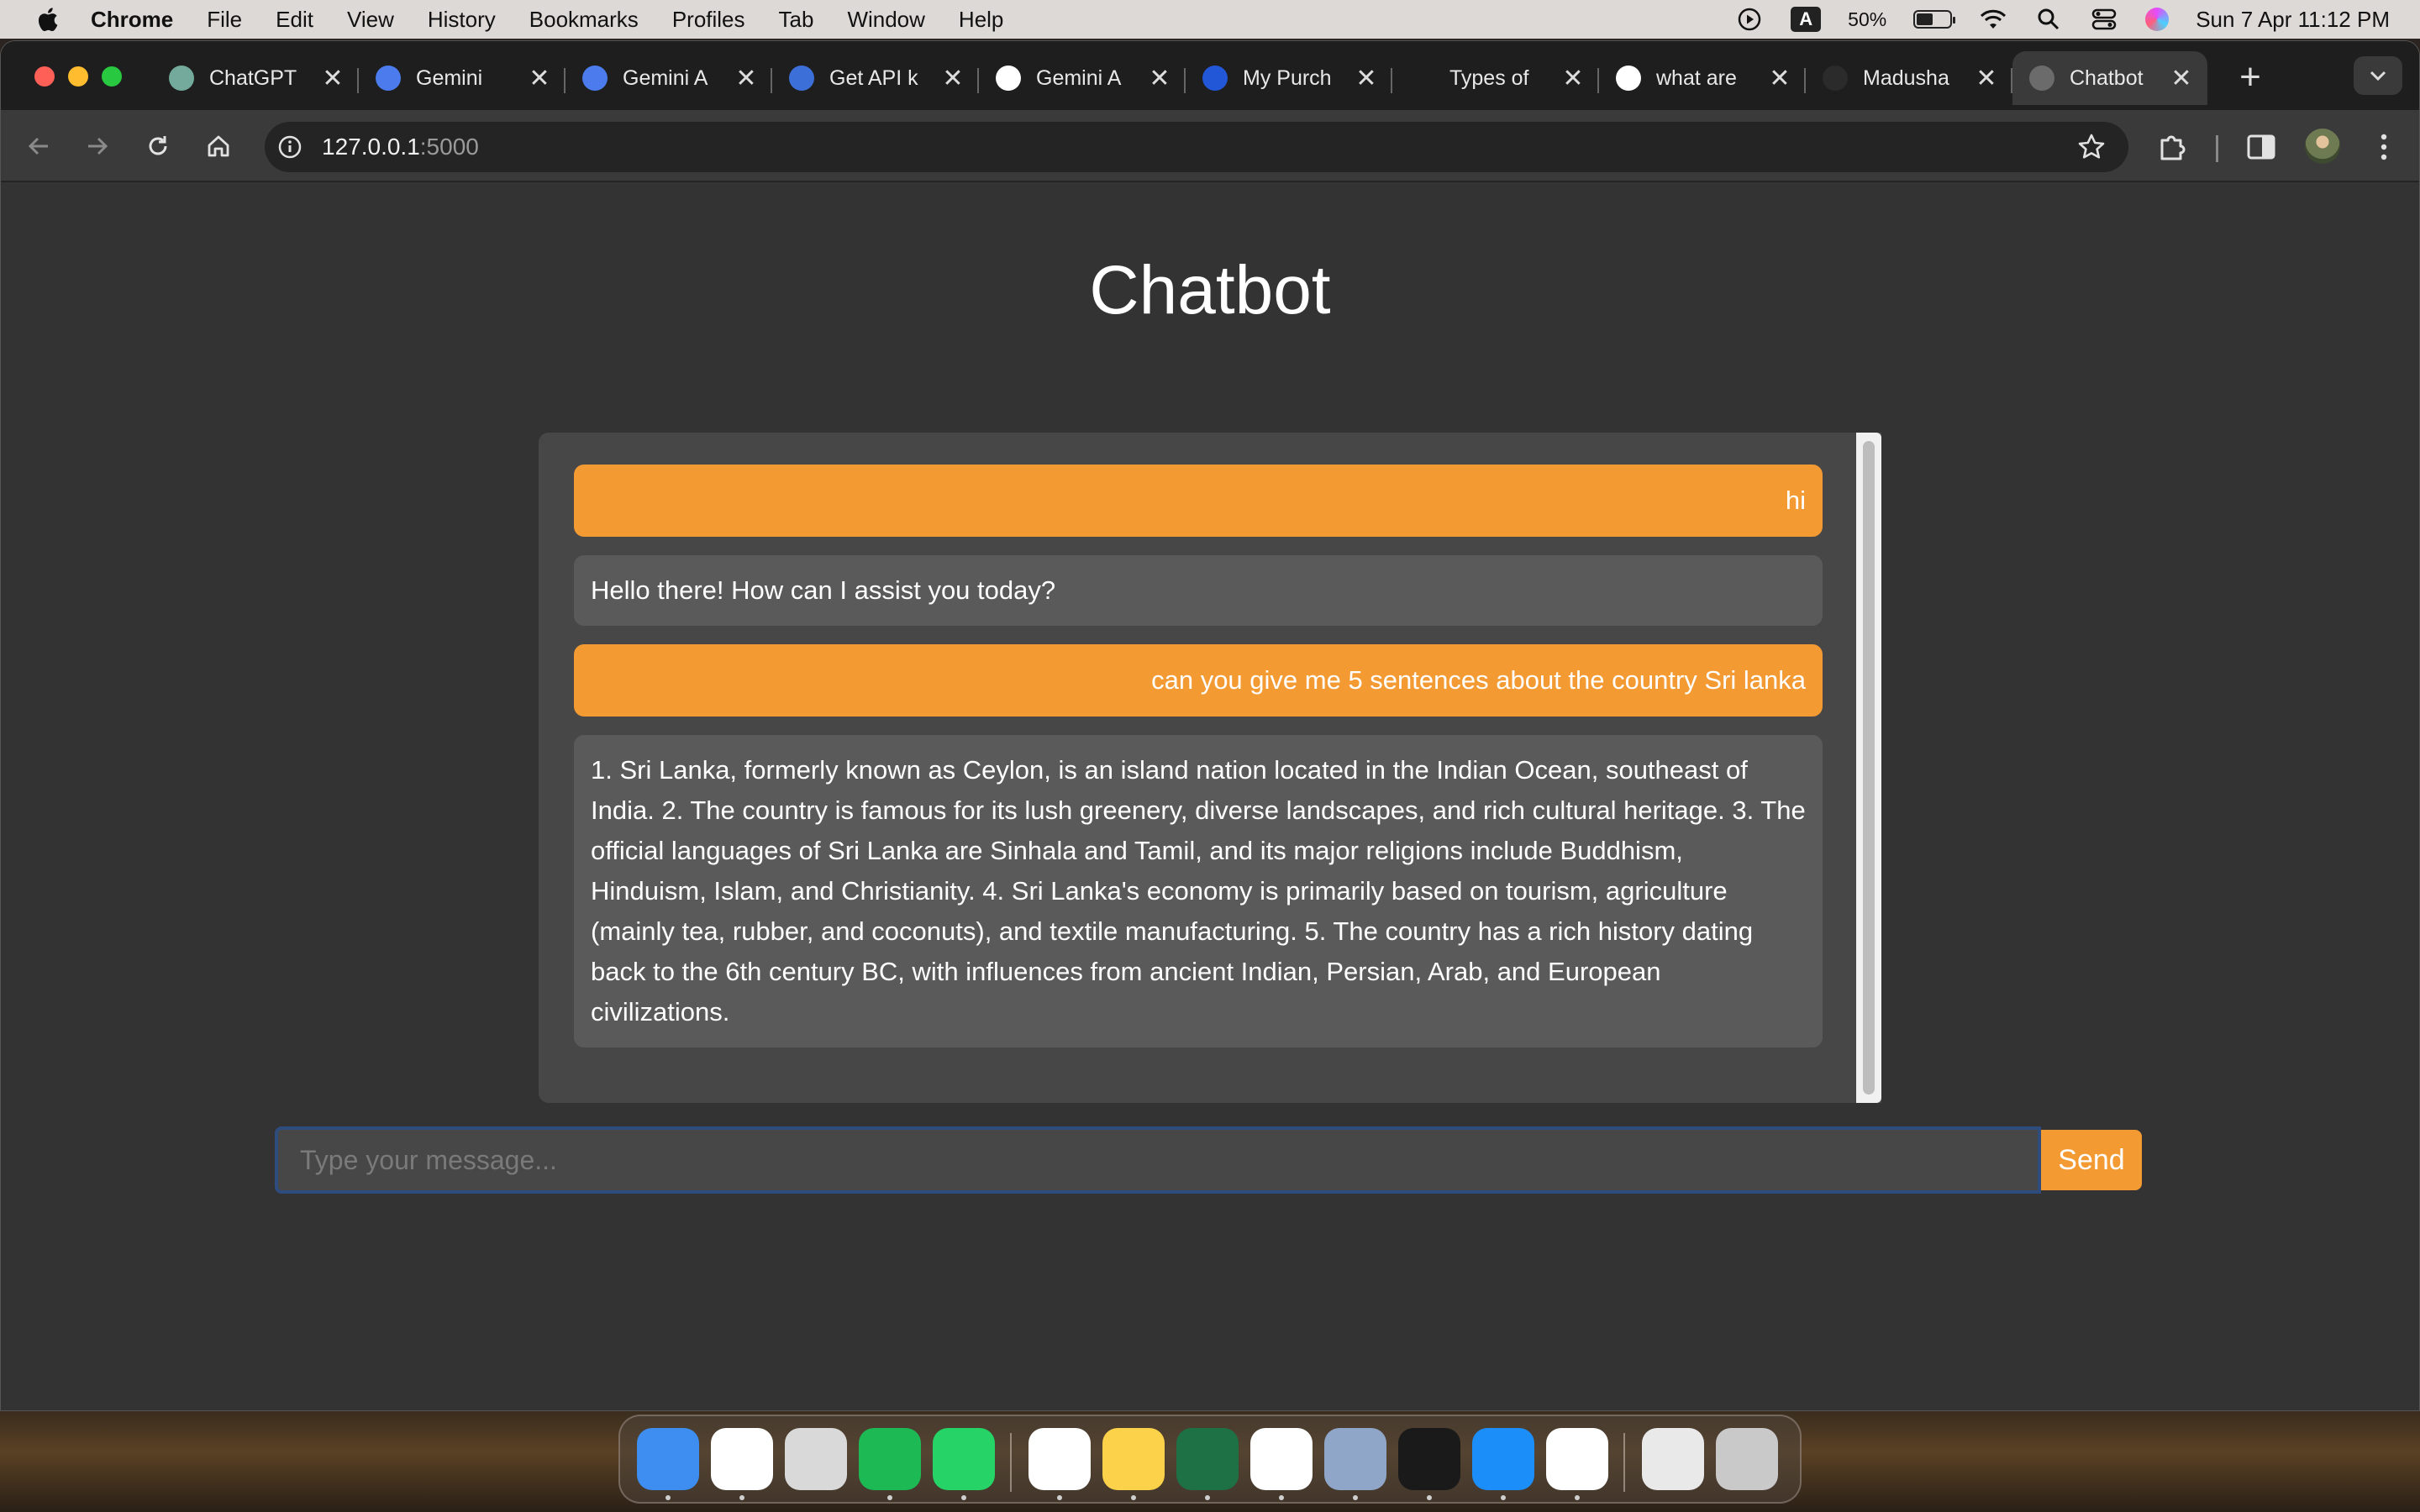 The height and width of the screenshot is (1512, 2420). What do you see at coordinates (112, 76) in the screenshot?
I see `zoom-window-button` at bounding box center [112, 76].